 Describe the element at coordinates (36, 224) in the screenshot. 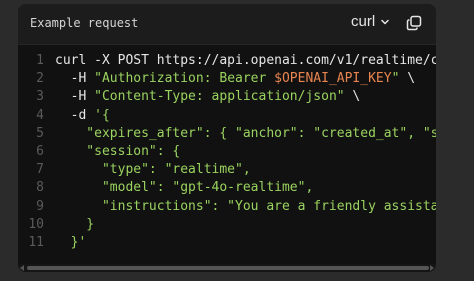

I see `line-number: 10` at that location.